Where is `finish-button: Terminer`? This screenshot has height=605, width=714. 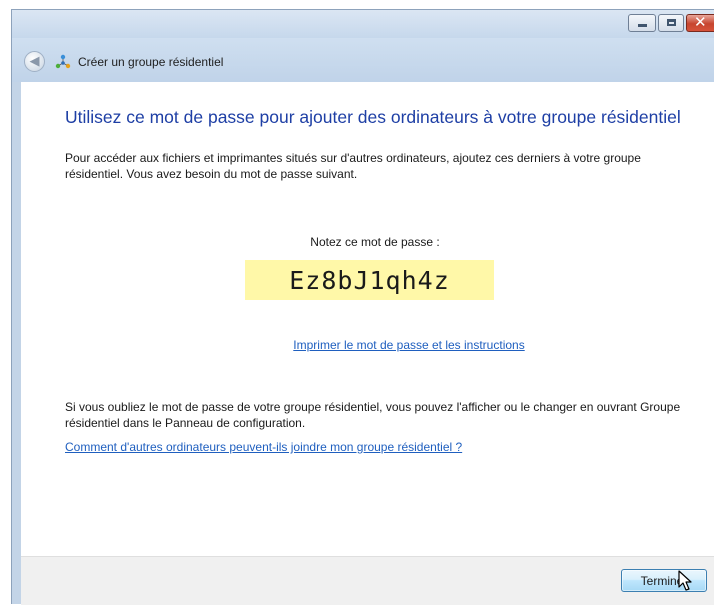 finish-button: Terminer is located at coordinates (664, 580).